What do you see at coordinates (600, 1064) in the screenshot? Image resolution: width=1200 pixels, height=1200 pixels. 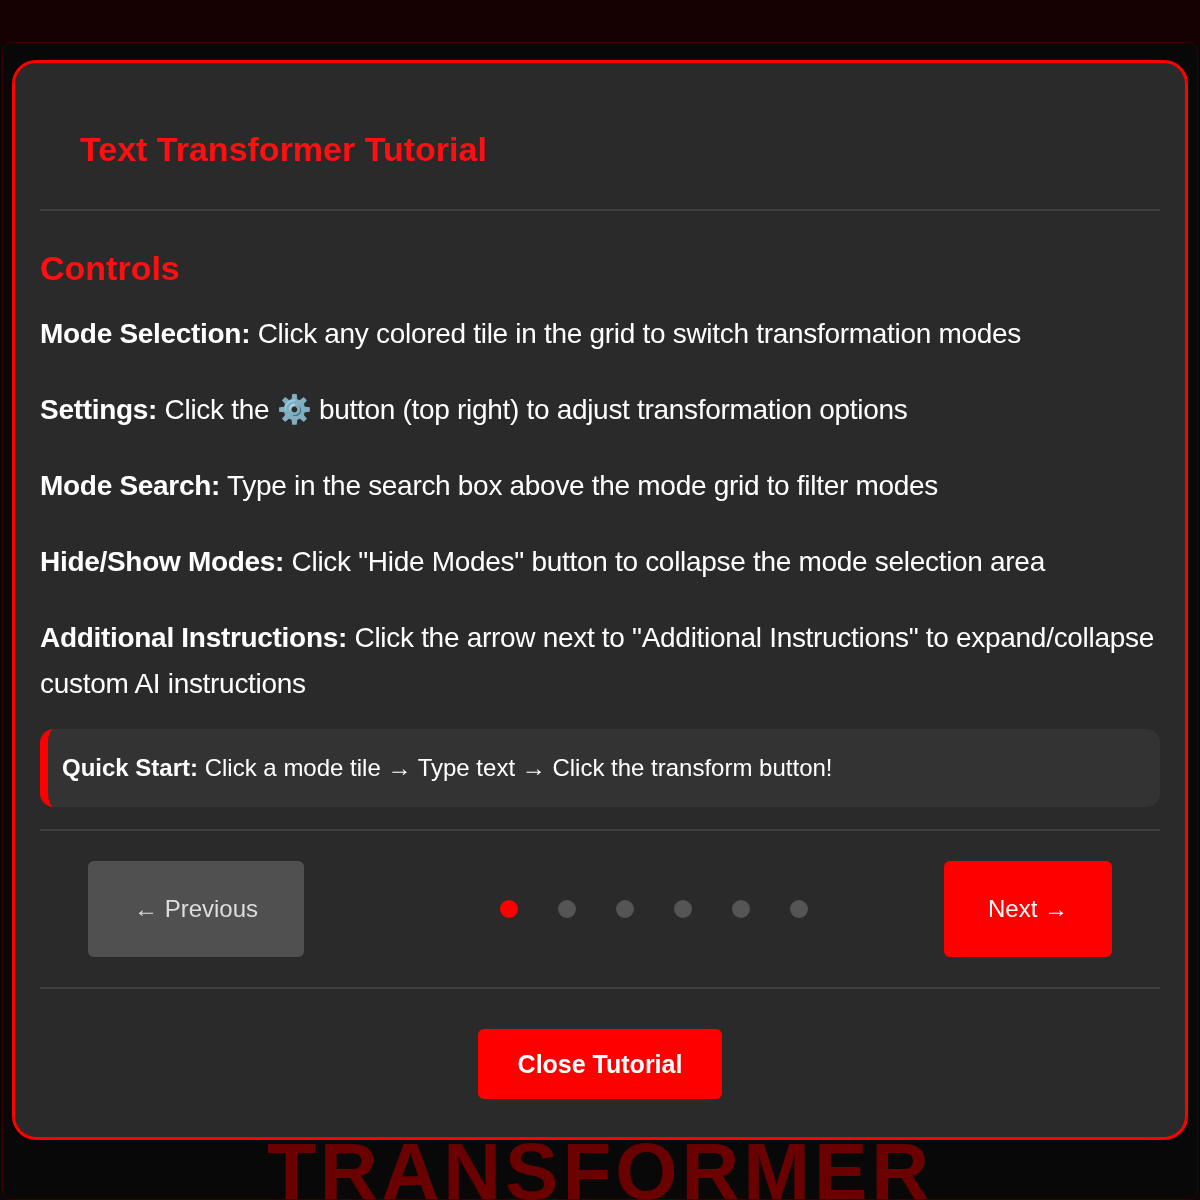 I see `close-tutorial-button: Close Tutorial` at bounding box center [600, 1064].